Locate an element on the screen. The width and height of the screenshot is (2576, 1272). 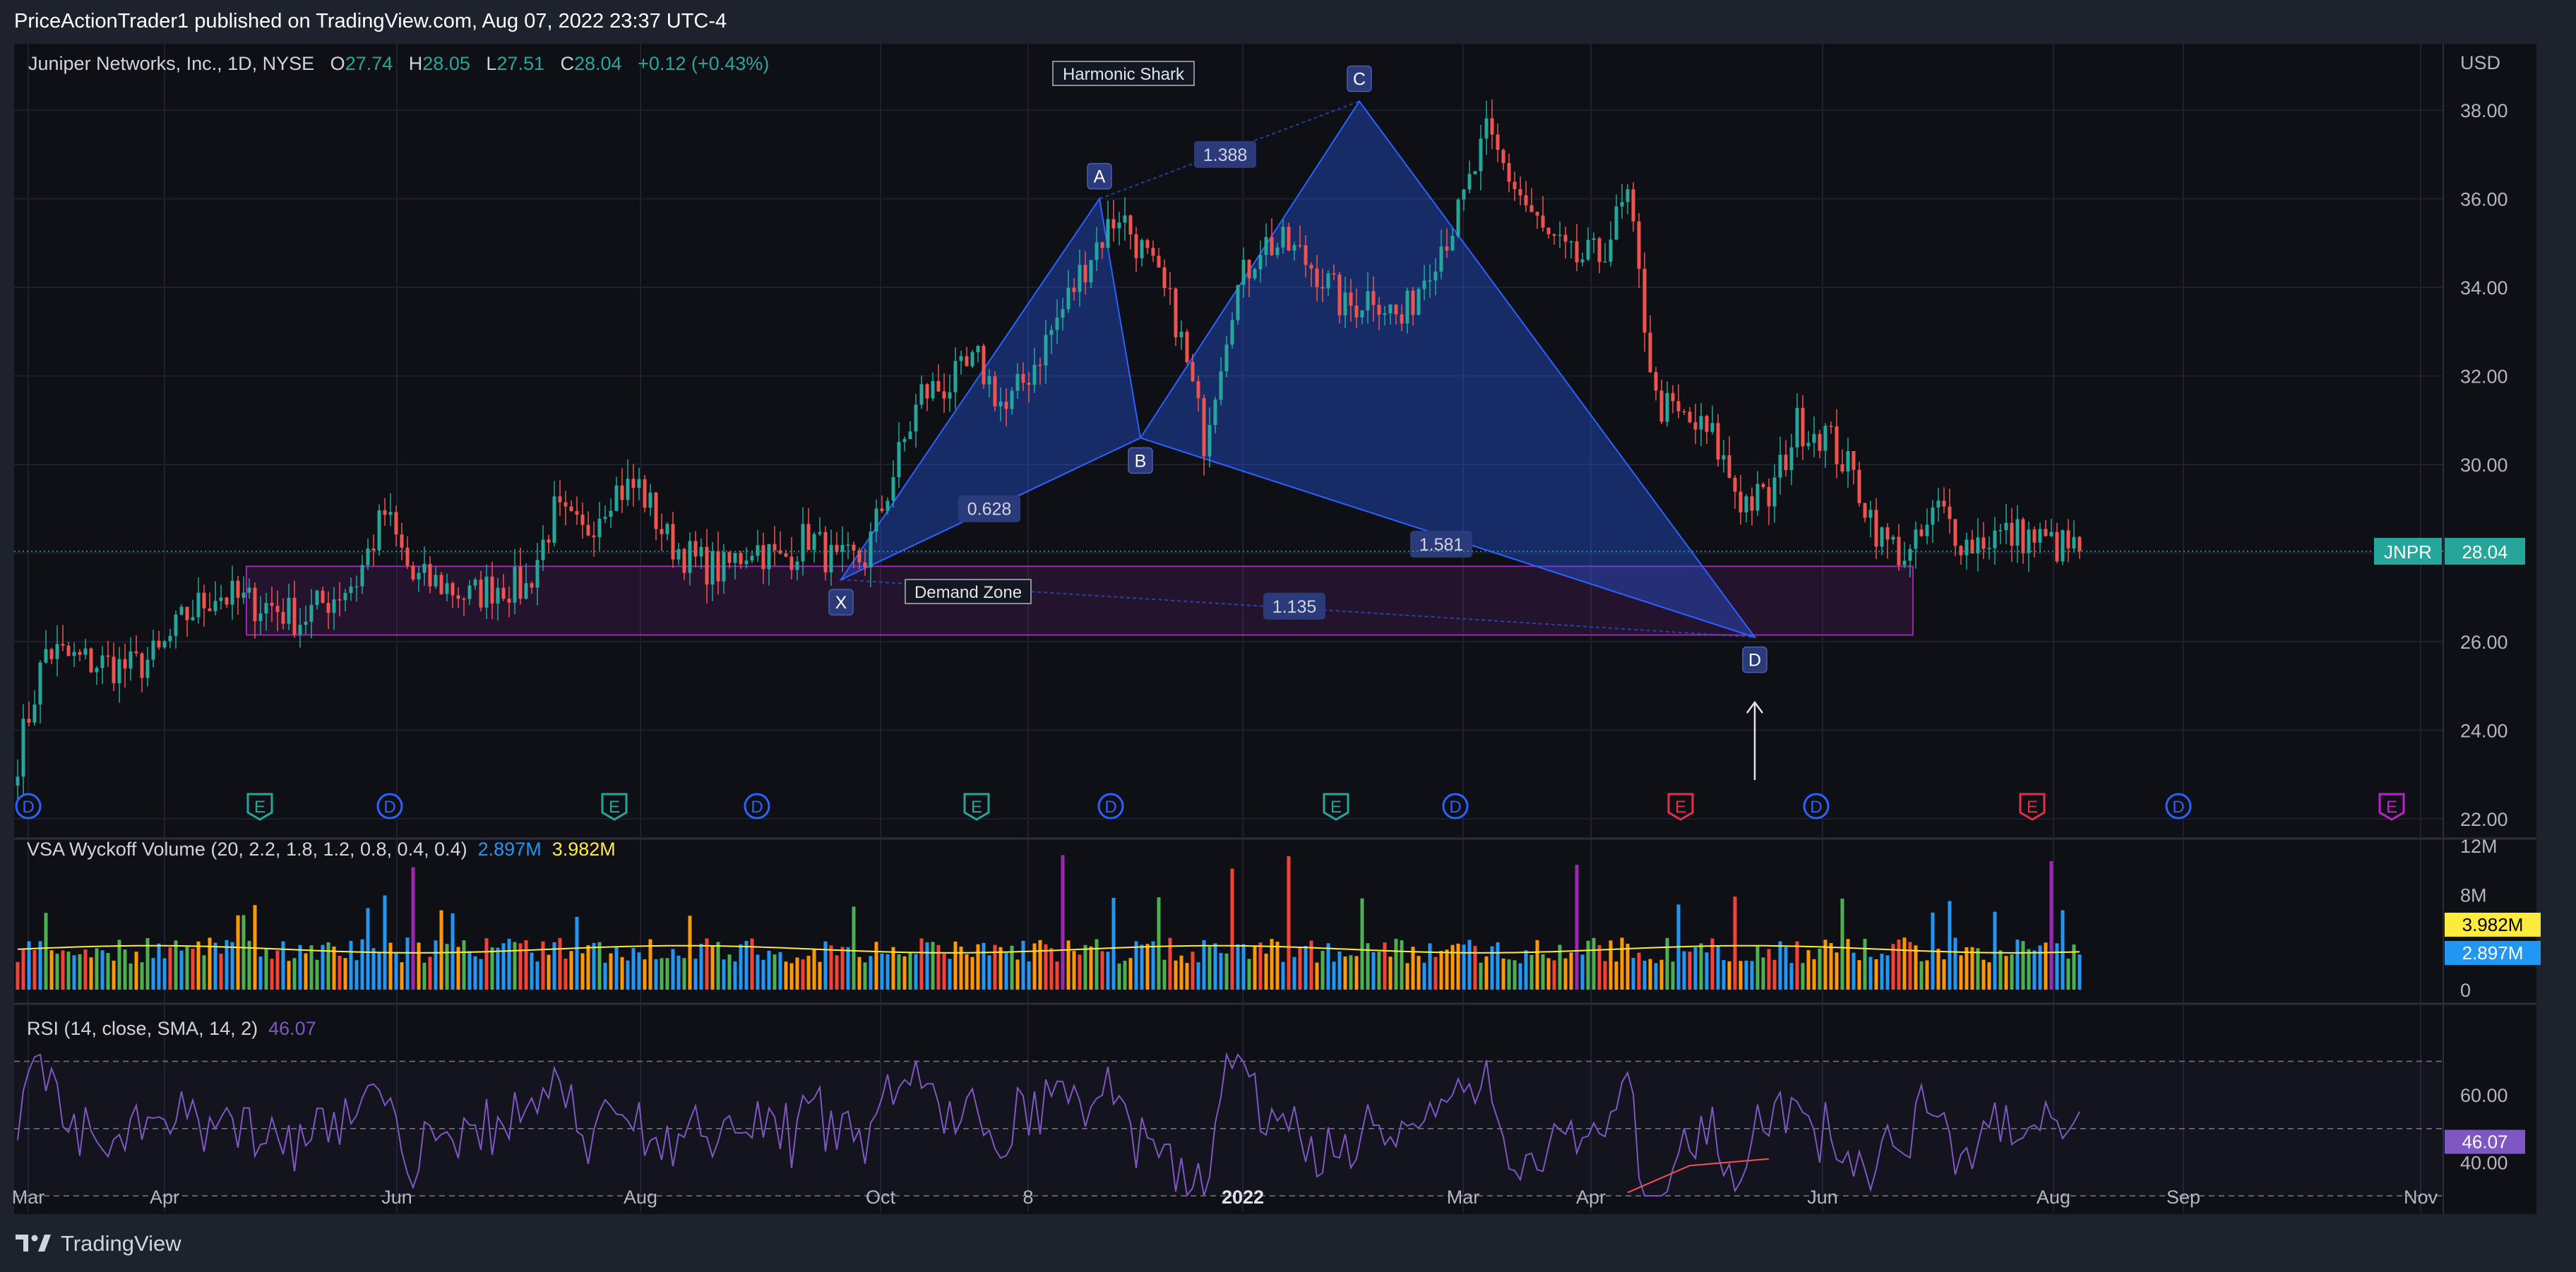
pattern-point-label: X is located at coordinates (841, 603).